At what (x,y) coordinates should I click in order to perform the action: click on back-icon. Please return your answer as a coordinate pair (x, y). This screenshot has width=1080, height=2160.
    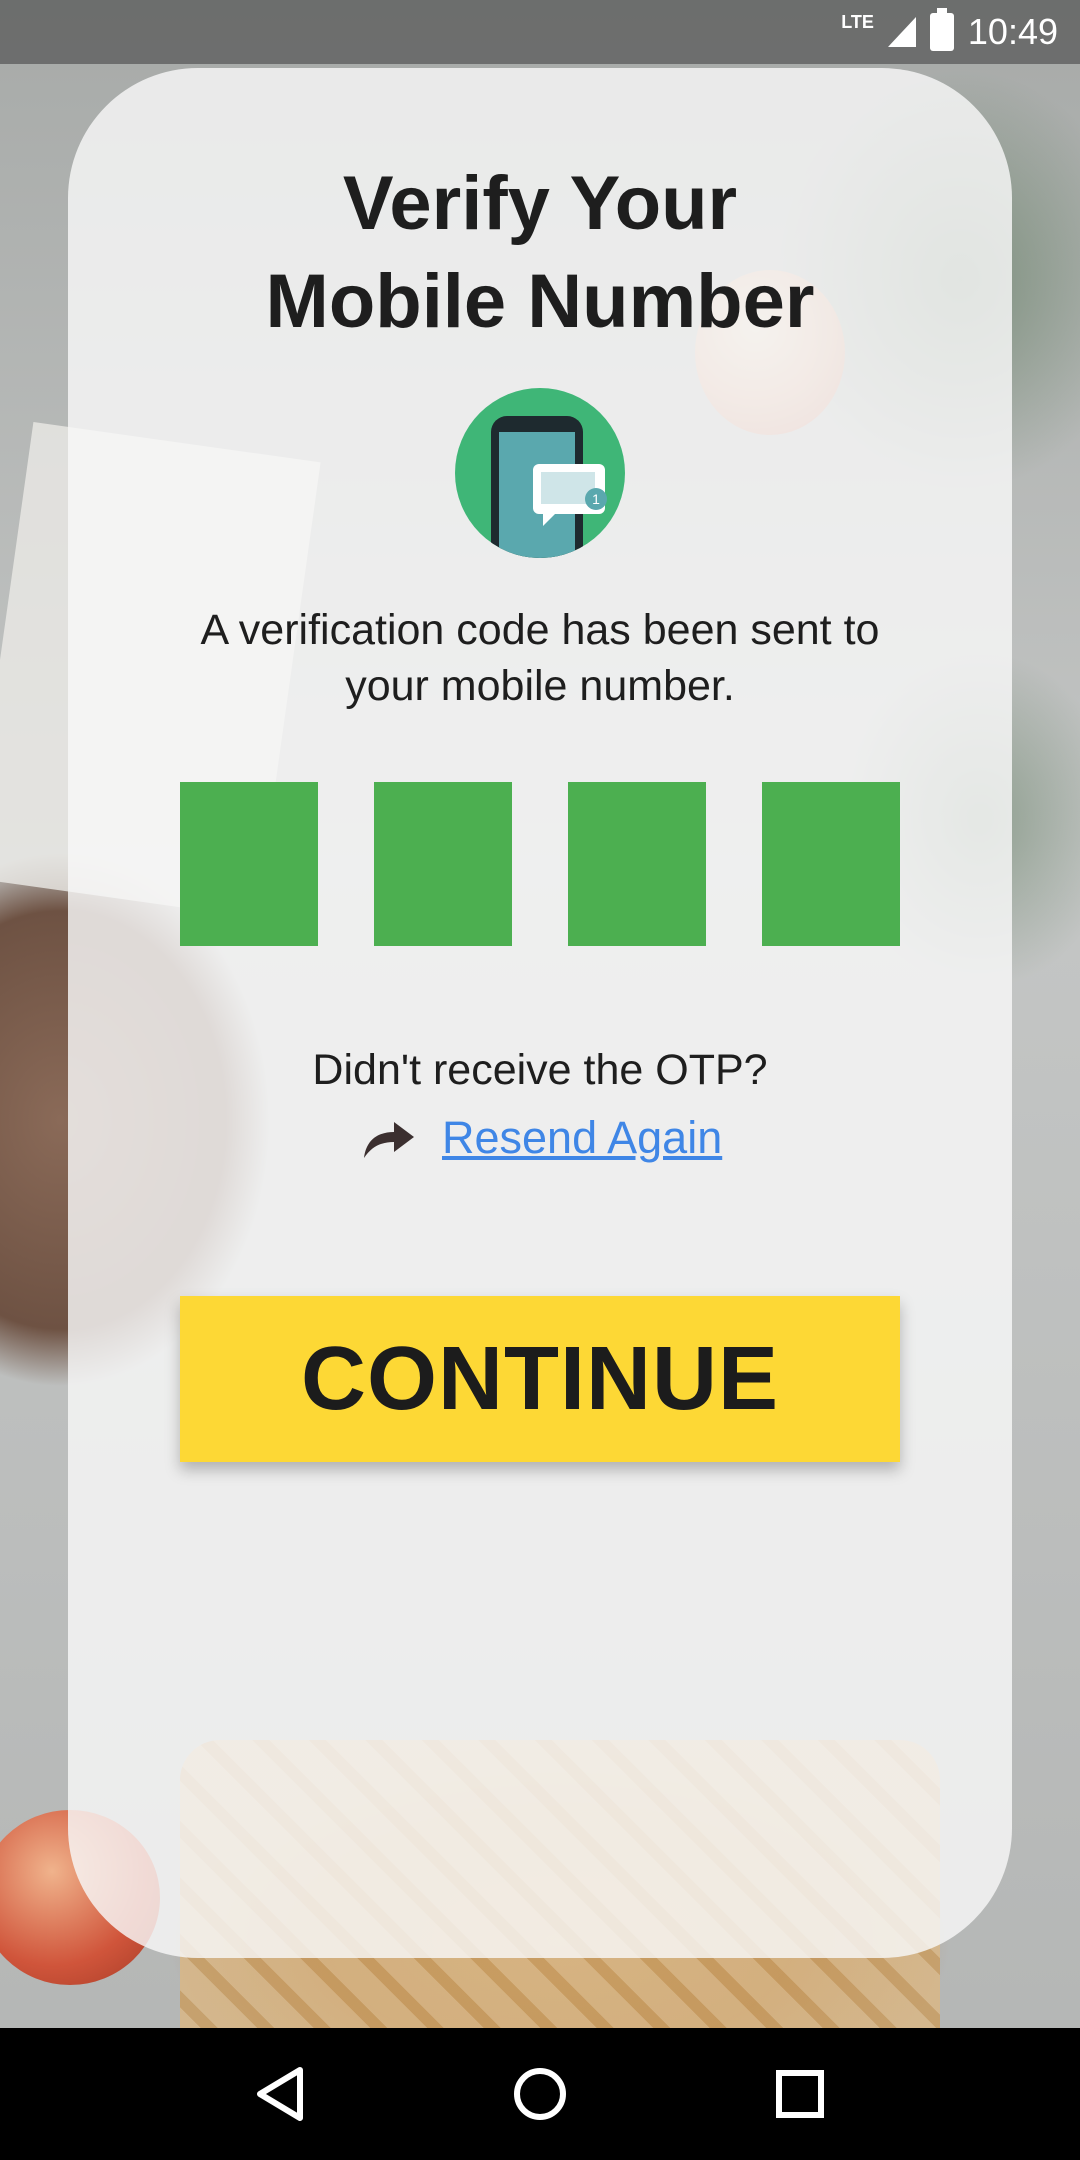
    Looking at the image, I should click on (280, 2094).